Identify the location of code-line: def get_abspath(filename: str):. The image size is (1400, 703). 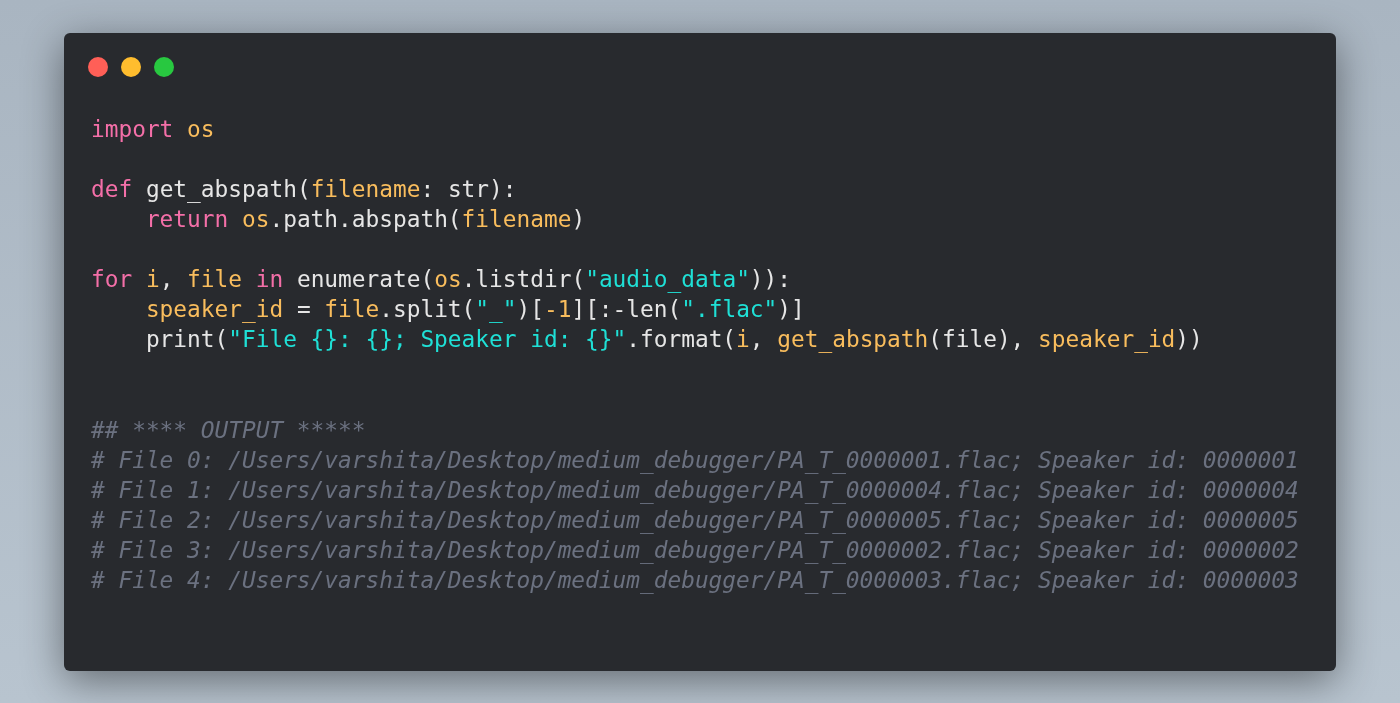
(304, 189).